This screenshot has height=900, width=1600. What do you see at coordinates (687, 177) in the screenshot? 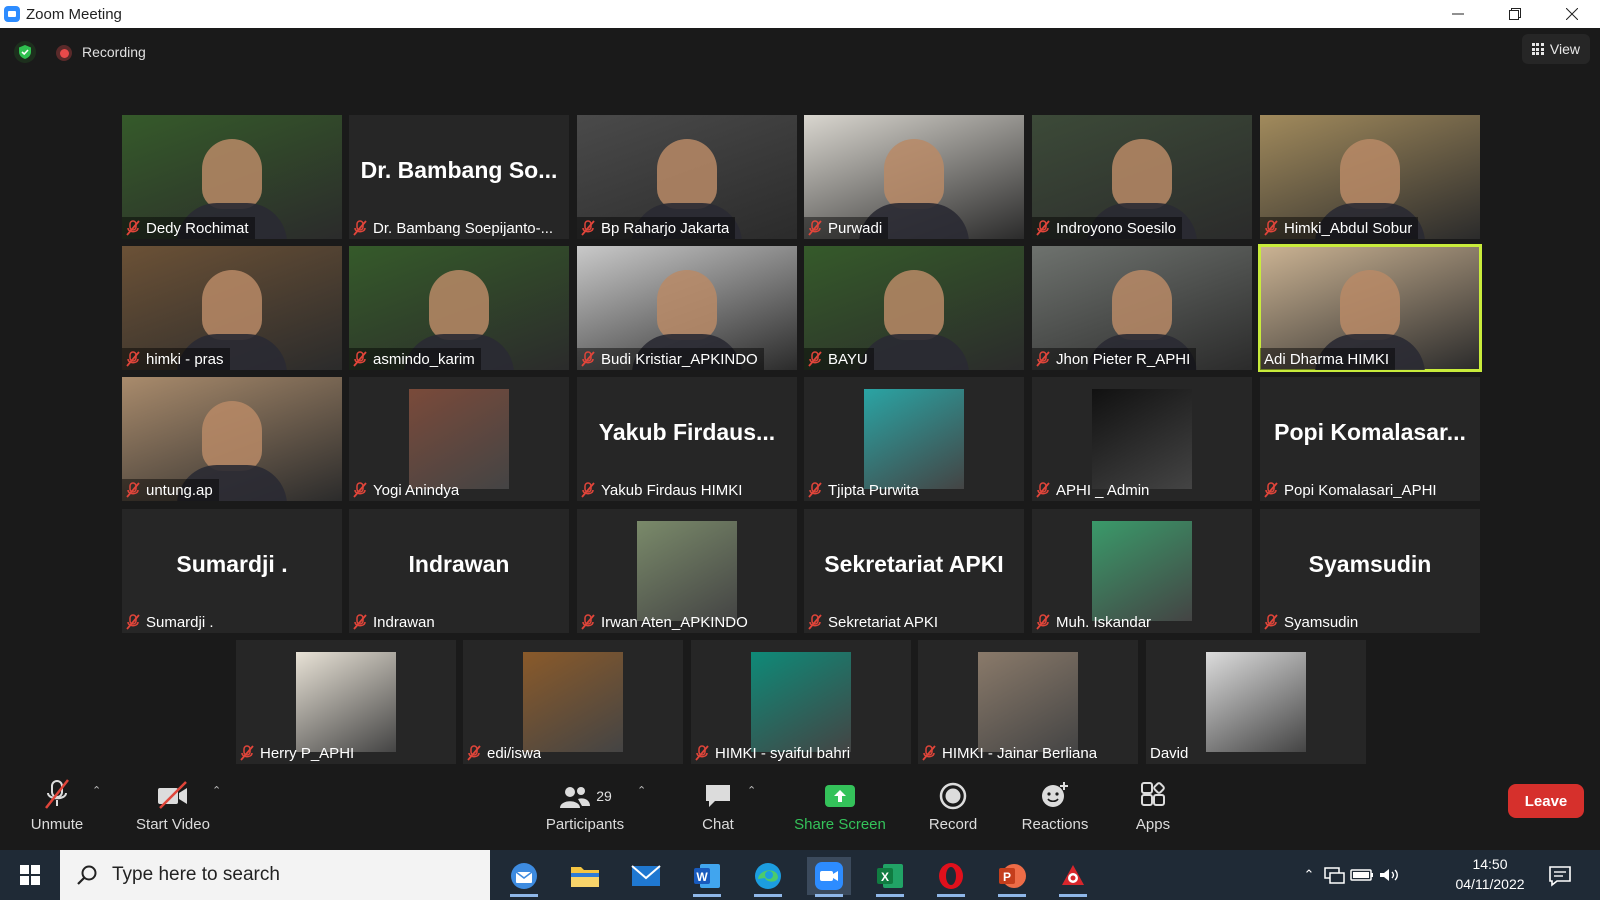
I see `participant-tile: Bp Raharjo Jakarta` at bounding box center [687, 177].